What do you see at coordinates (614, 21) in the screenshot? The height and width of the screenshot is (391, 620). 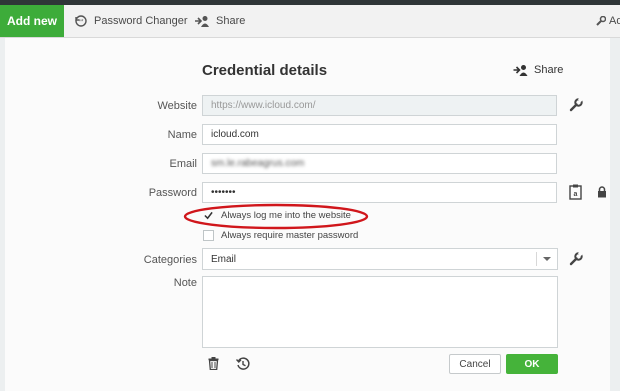 I see `admin-menu-label: Ad` at bounding box center [614, 21].